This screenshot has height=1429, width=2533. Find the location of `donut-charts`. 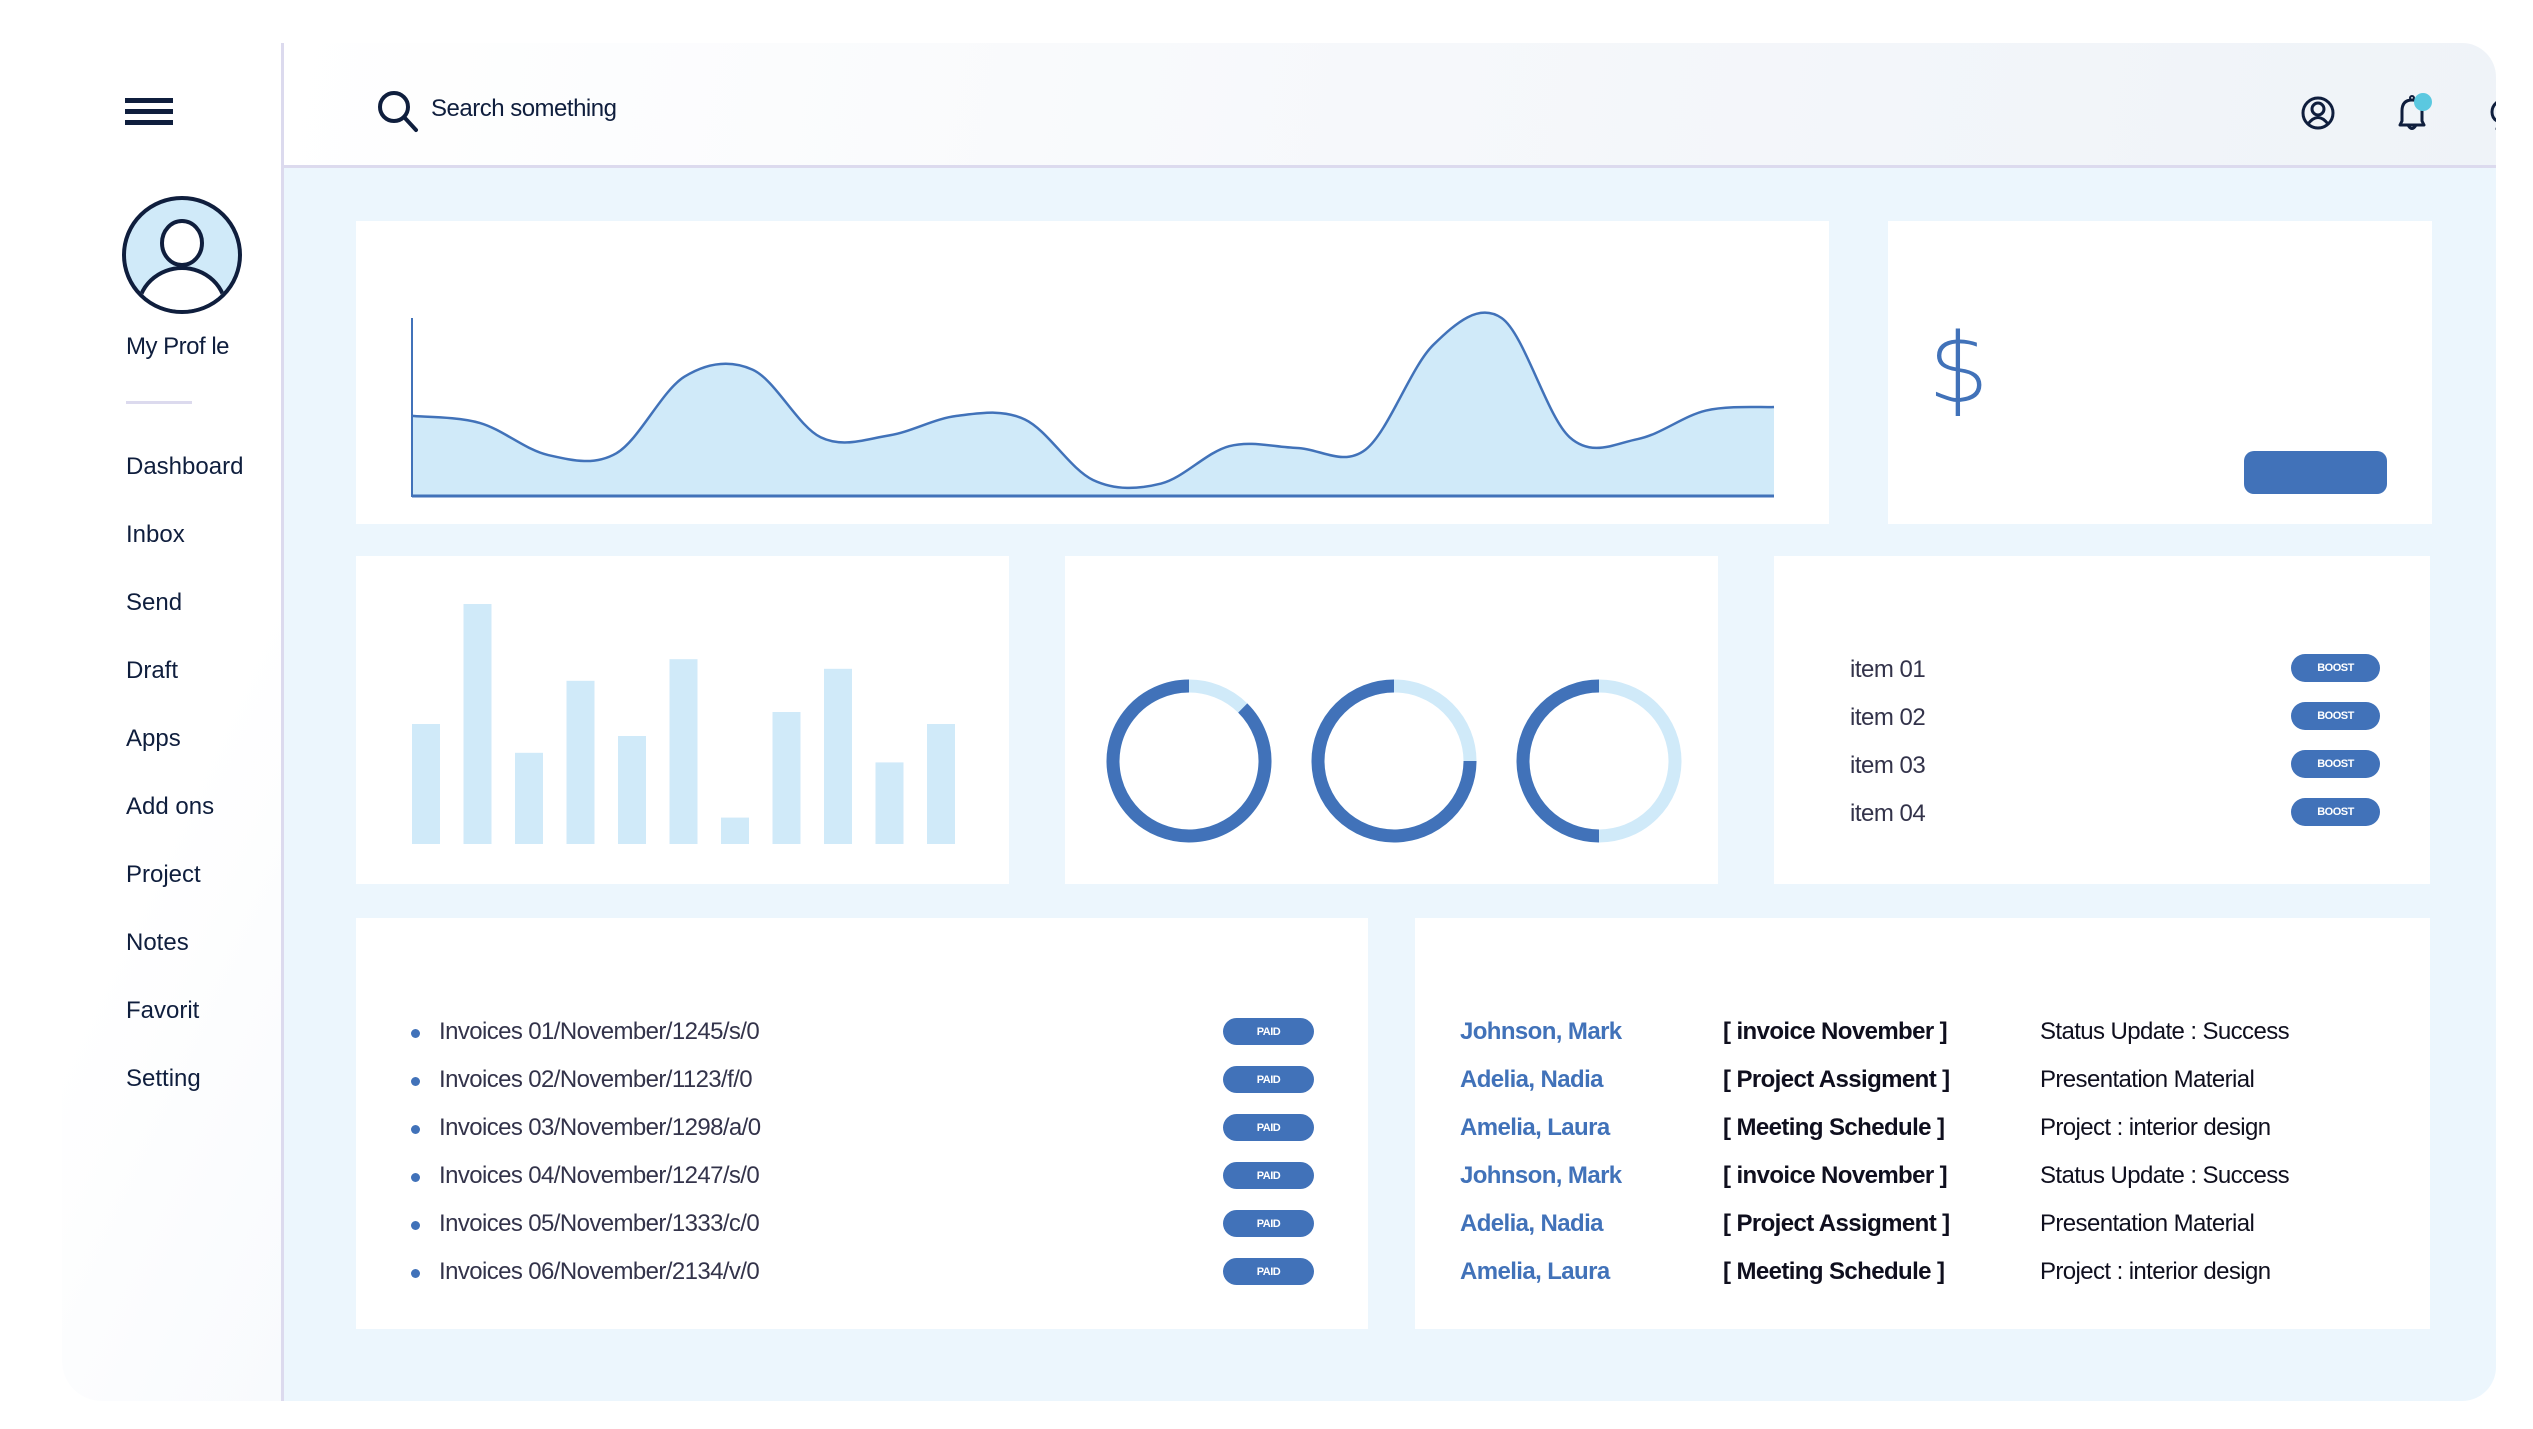

donut-charts is located at coordinates (1394, 761).